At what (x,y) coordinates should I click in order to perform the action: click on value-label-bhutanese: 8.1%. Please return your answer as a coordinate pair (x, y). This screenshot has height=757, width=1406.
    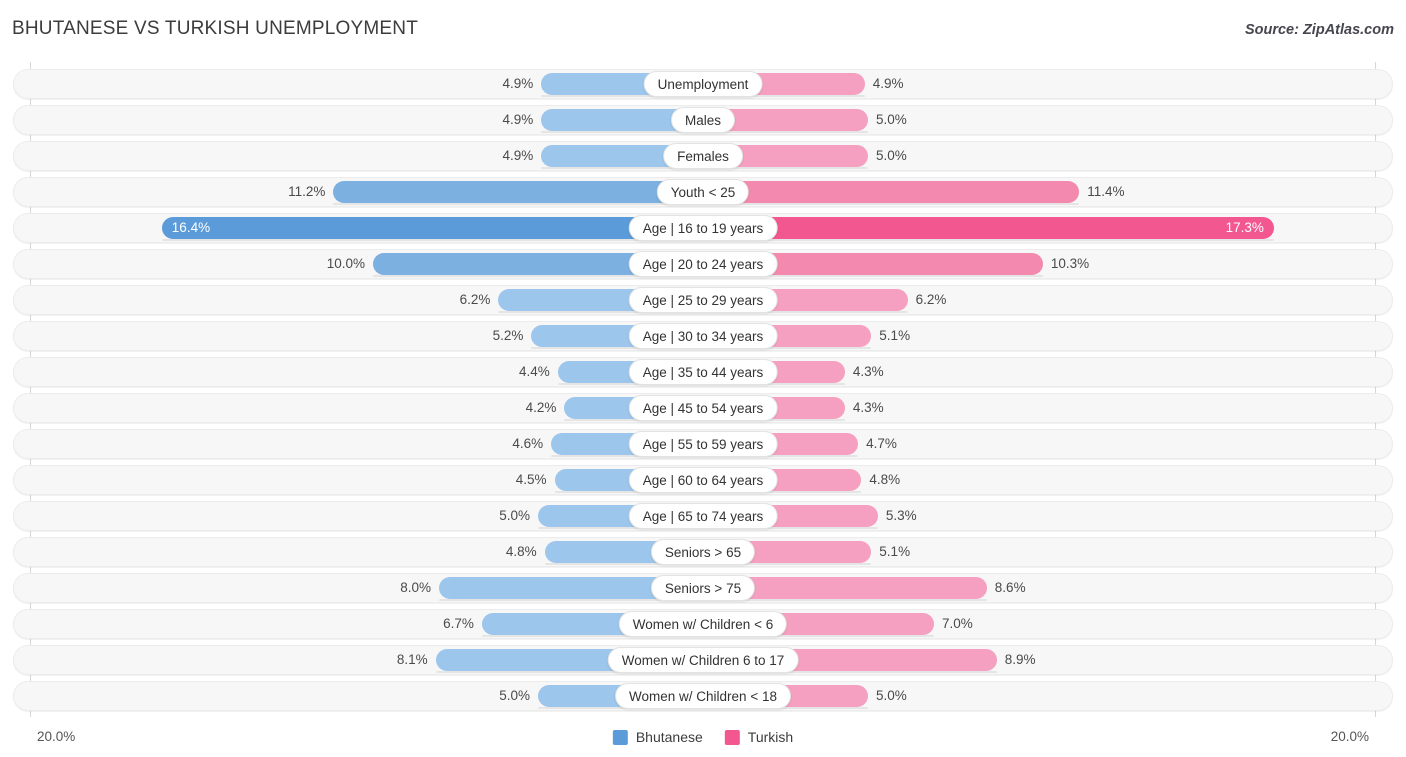
    Looking at the image, I should click on (412, 659).